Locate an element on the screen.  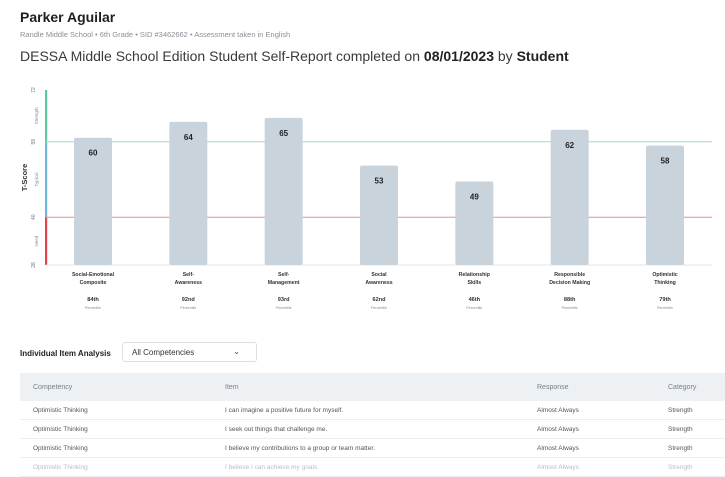
chevron-down-icon: ⌄ is located at coordinates (236, 351).